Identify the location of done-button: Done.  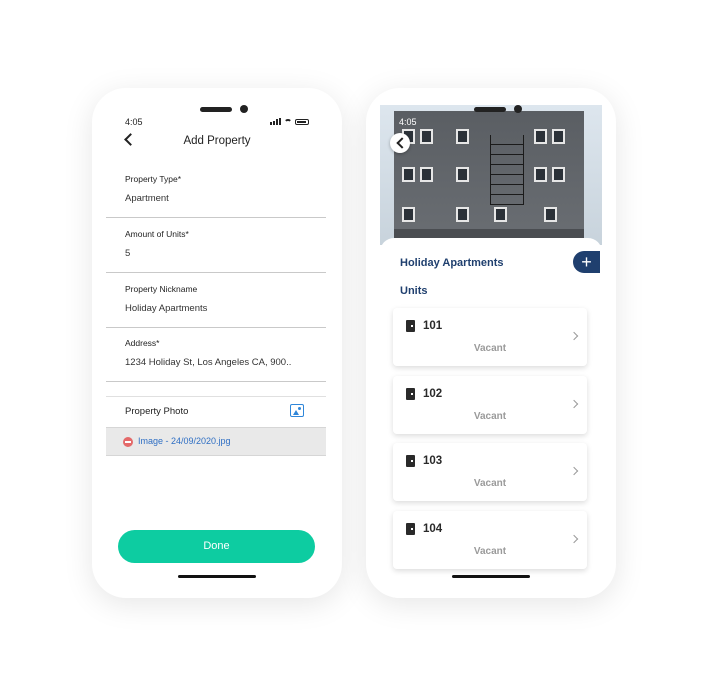
(216, 546).